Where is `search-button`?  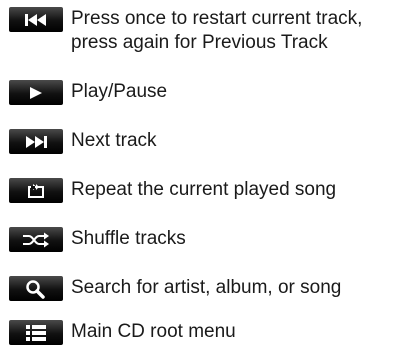
search-button is located at coordinates (36, 288).